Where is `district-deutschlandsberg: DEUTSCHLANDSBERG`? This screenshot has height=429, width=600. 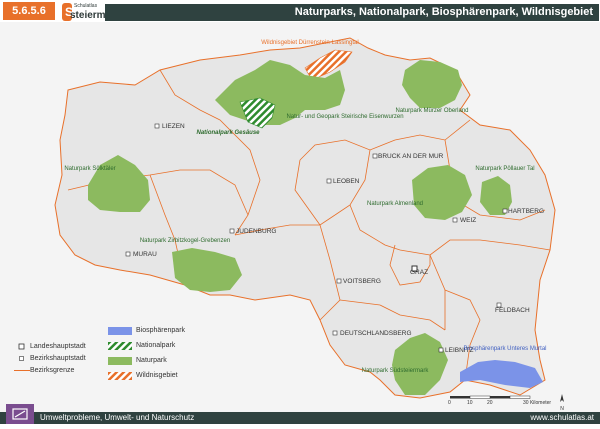 district-deutschlandsberg: DEUTSCHLANDSBERG is located at coordinates (376, 333).